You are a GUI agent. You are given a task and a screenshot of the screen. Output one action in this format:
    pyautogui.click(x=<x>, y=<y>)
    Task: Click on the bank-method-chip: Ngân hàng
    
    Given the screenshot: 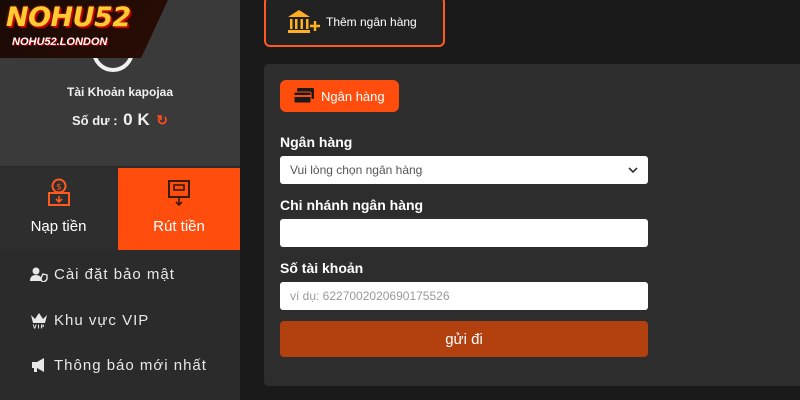 What is the action you would take?
    pyautogui.click(x=339, y=96)
    